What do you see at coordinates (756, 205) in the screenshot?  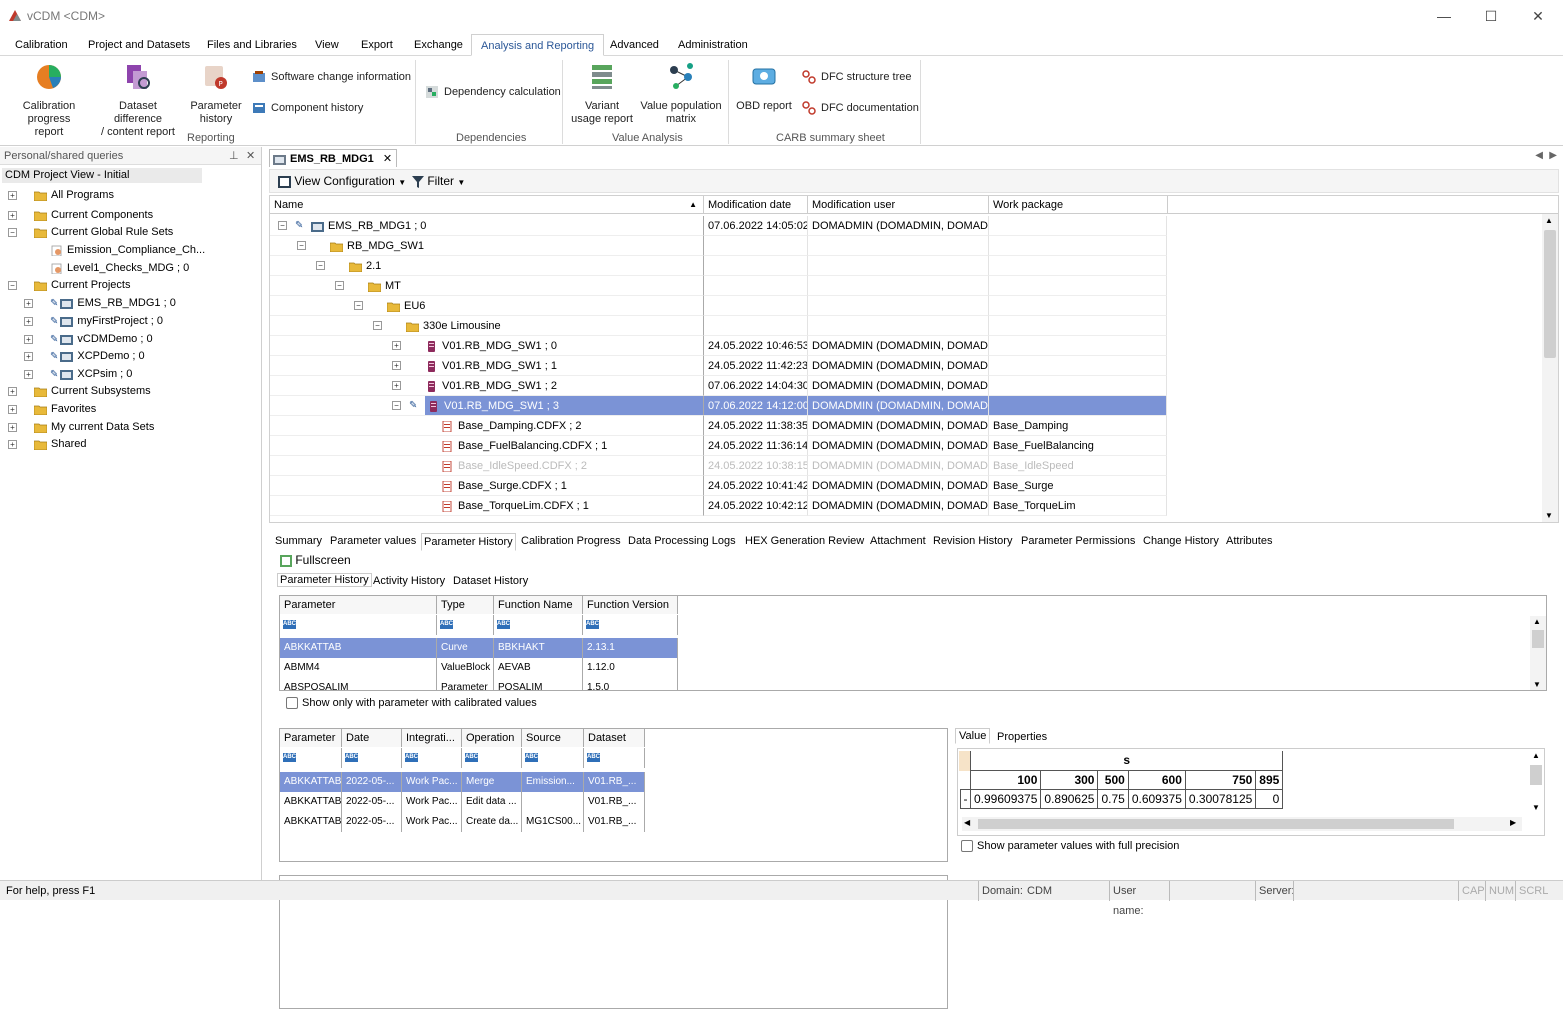 I see `column-modification-date: Modification date` at bounding box center [756, 205].